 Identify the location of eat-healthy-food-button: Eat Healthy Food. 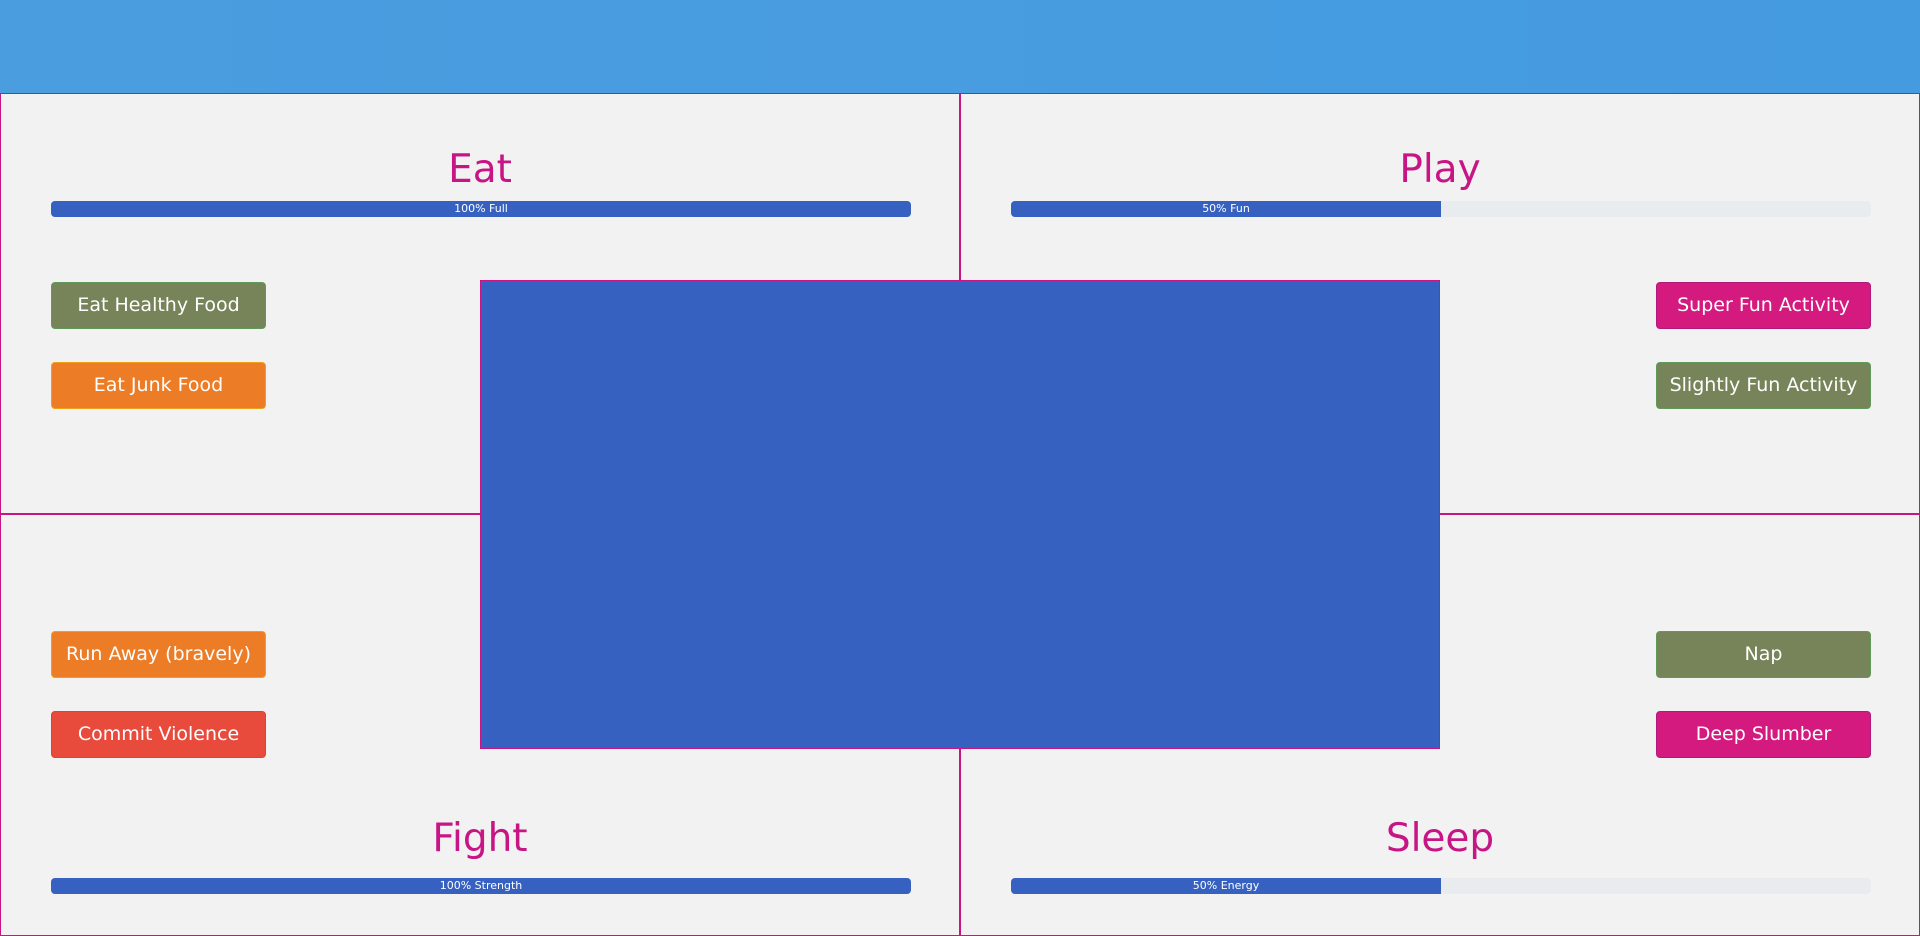
(158, 305).